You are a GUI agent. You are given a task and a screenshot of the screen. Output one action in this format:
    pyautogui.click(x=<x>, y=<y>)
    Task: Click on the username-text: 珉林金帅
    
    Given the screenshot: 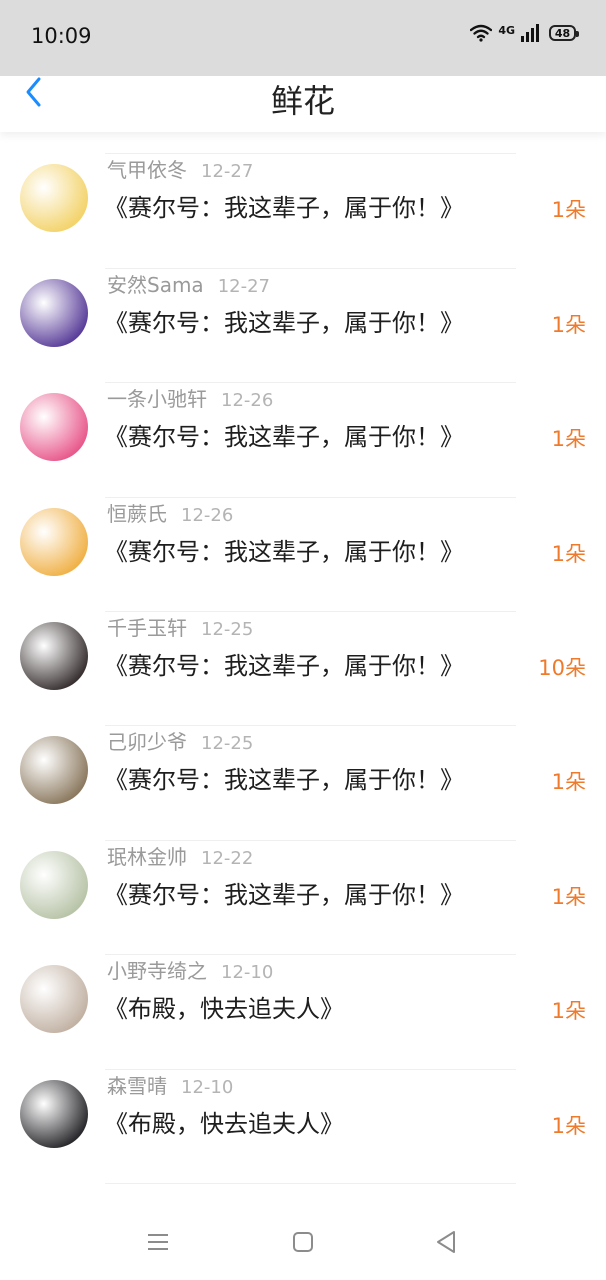 What is the action you would take?
    pyautogui.click(x=147, y=856)
    